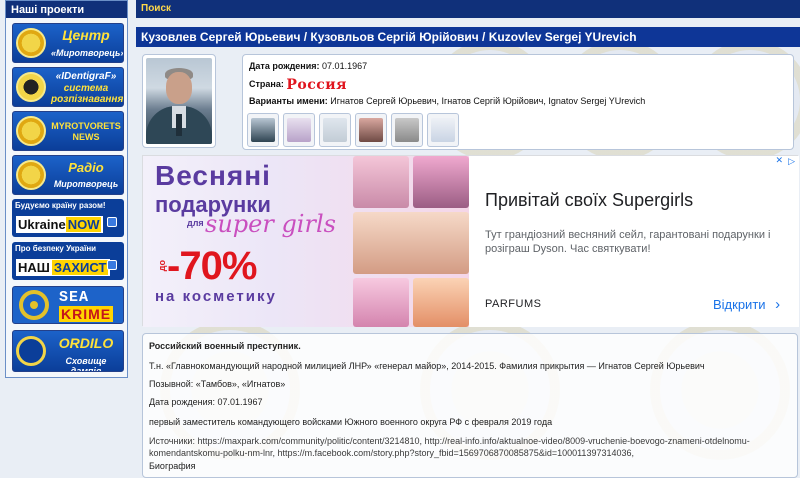  I want to click on chevron-right-icon: ›, so click(778, 304).